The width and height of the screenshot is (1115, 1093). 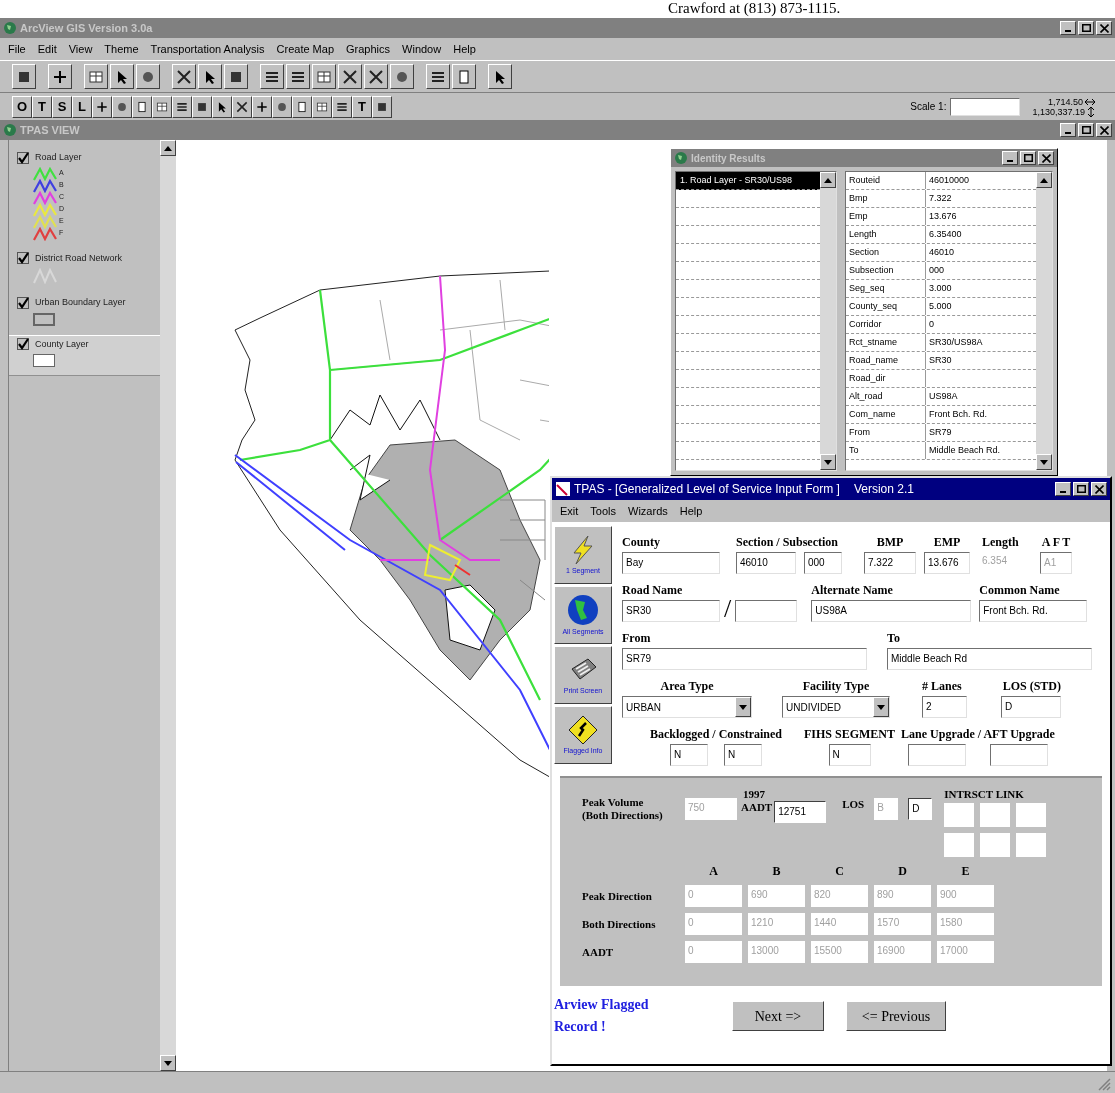 I want to click on menu-item: File, so click(x=17, y=49).